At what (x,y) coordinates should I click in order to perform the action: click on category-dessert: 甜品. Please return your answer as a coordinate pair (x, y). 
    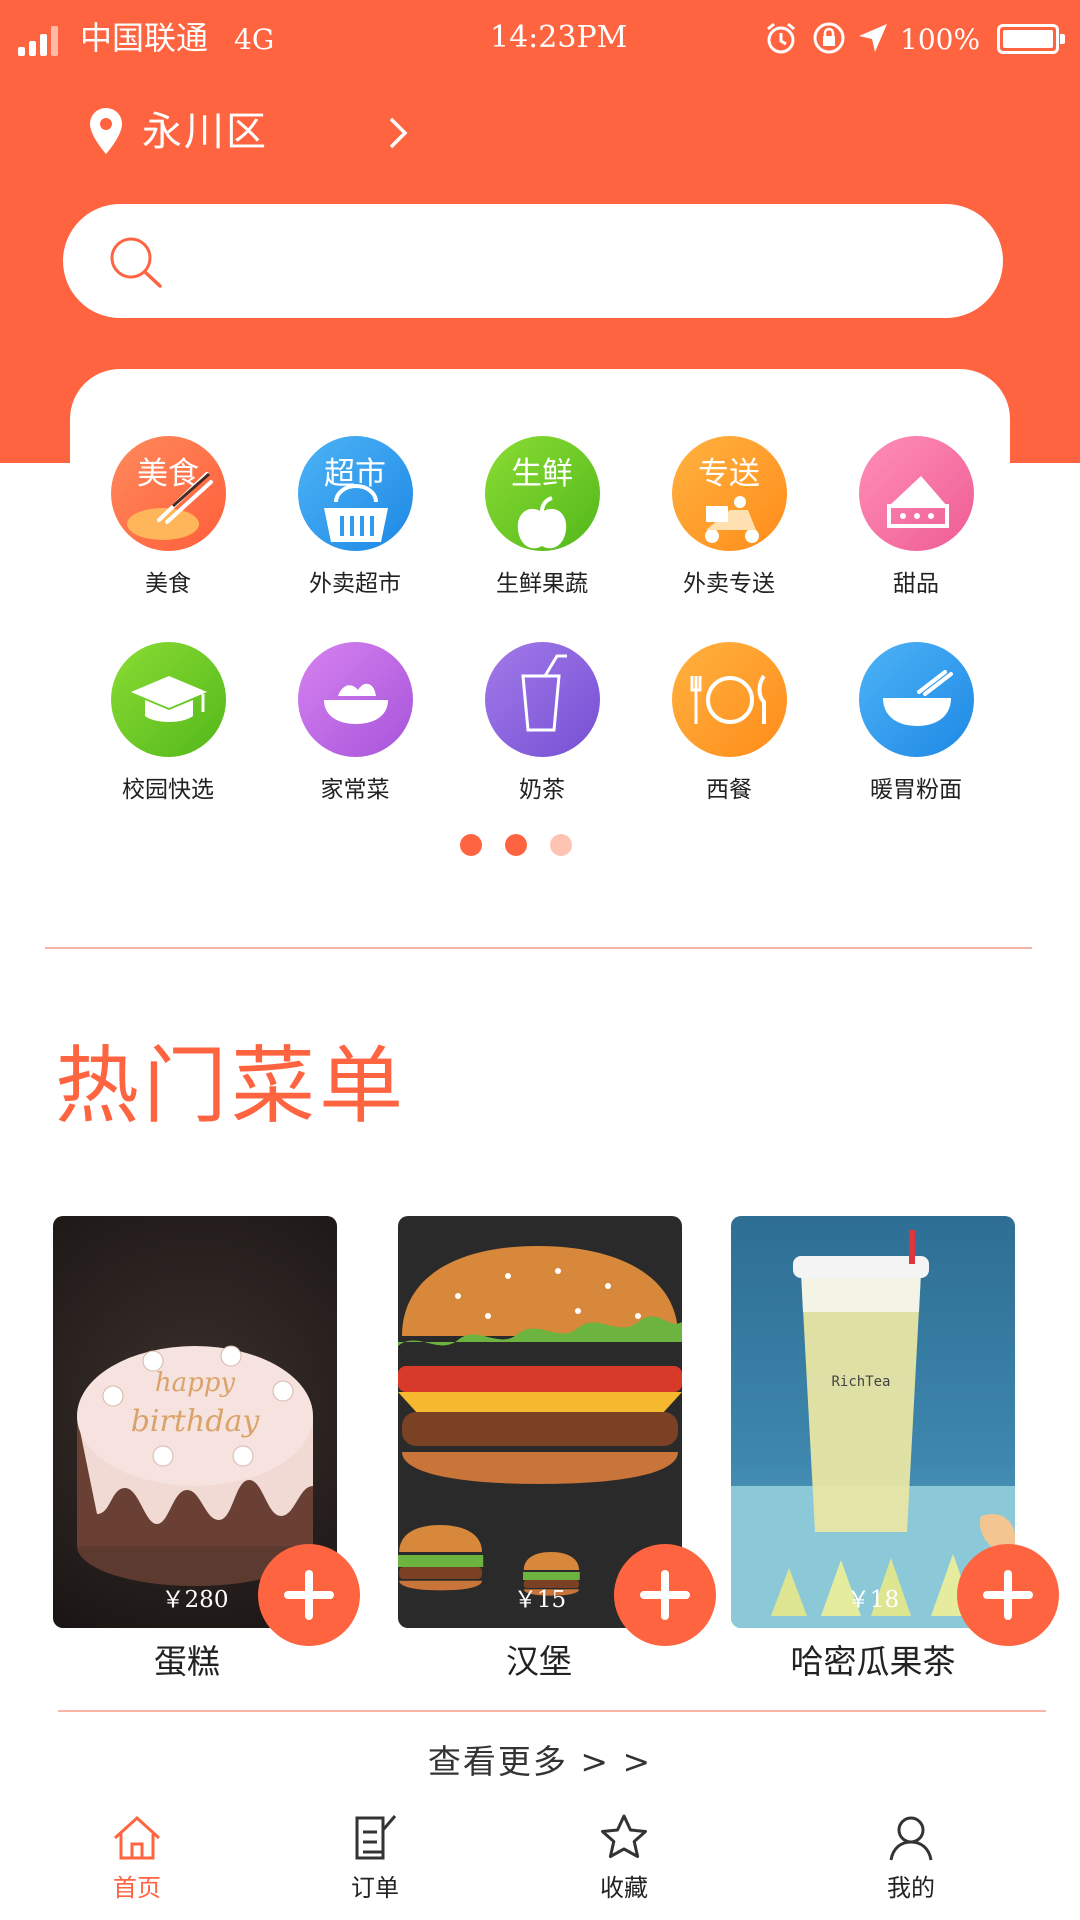
    Looking at the image, I should click on (916, 521).